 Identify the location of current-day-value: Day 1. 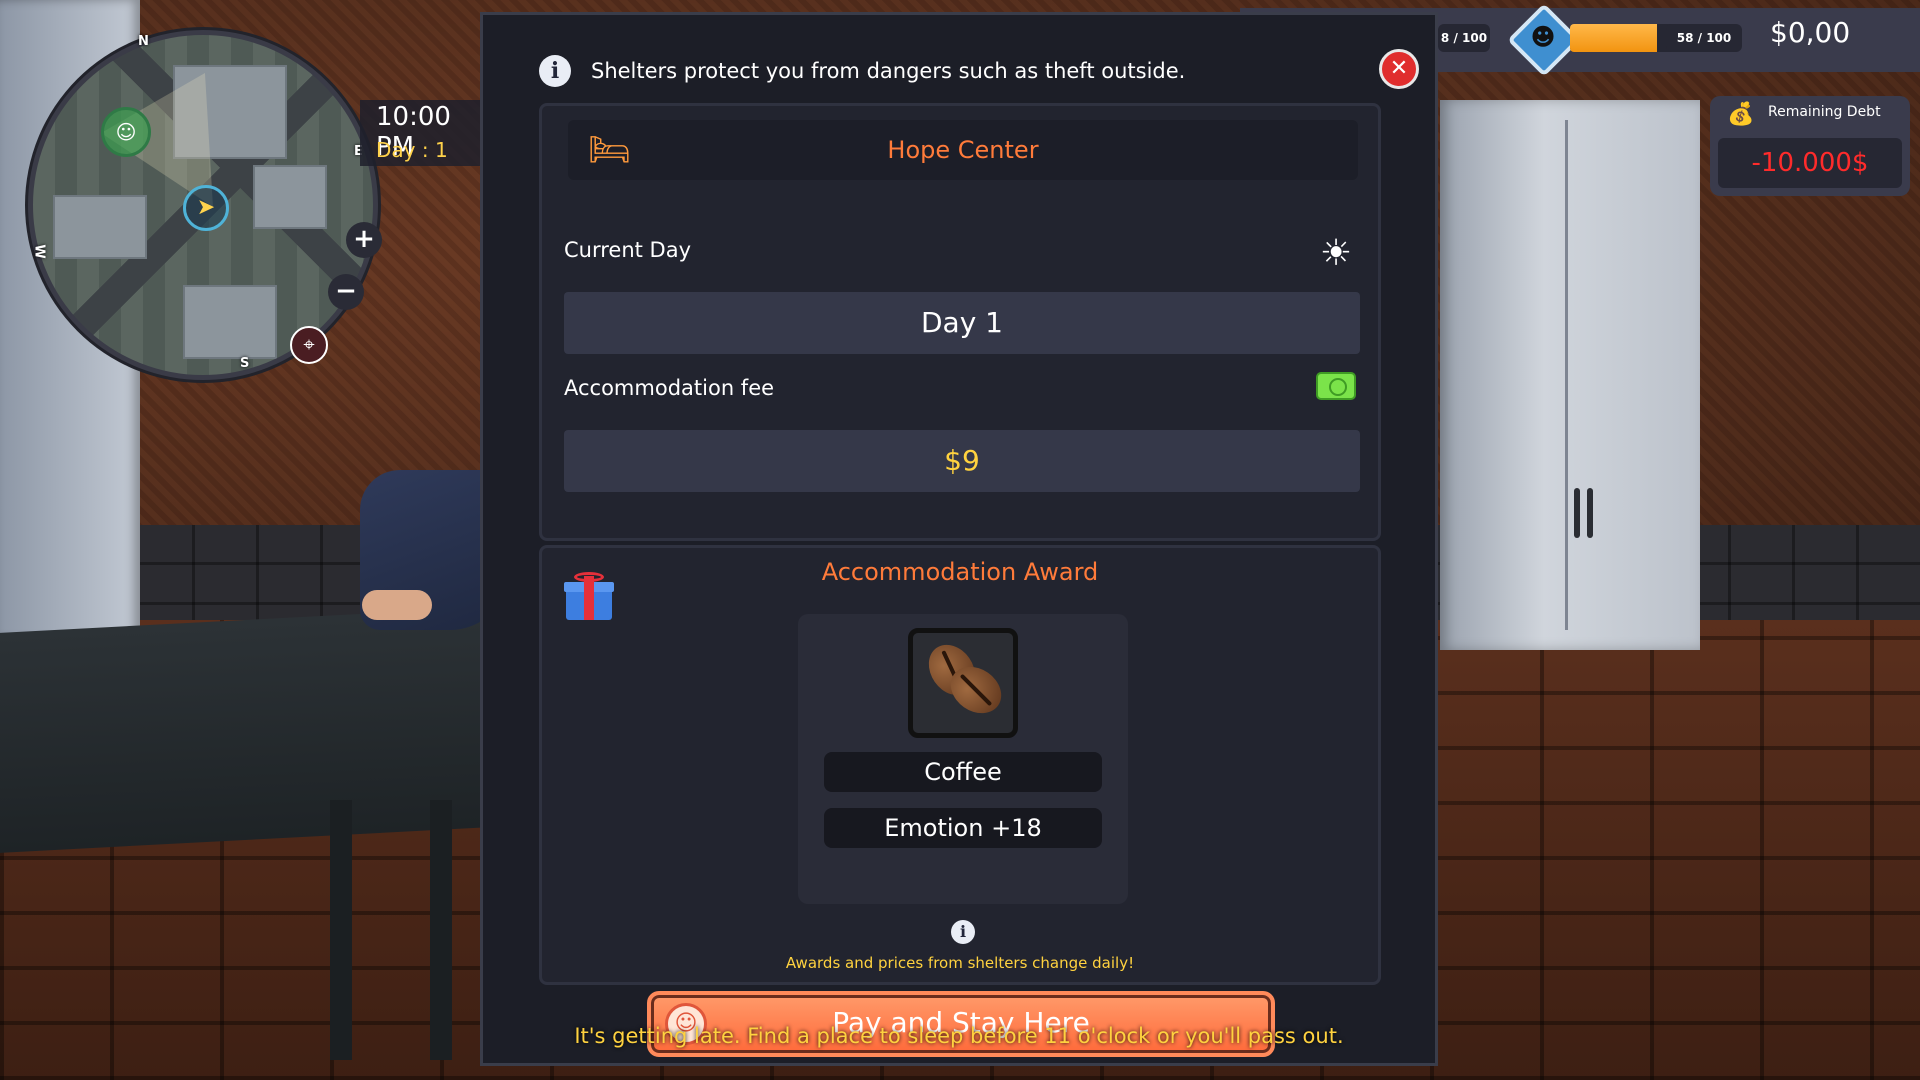
(962, 323).